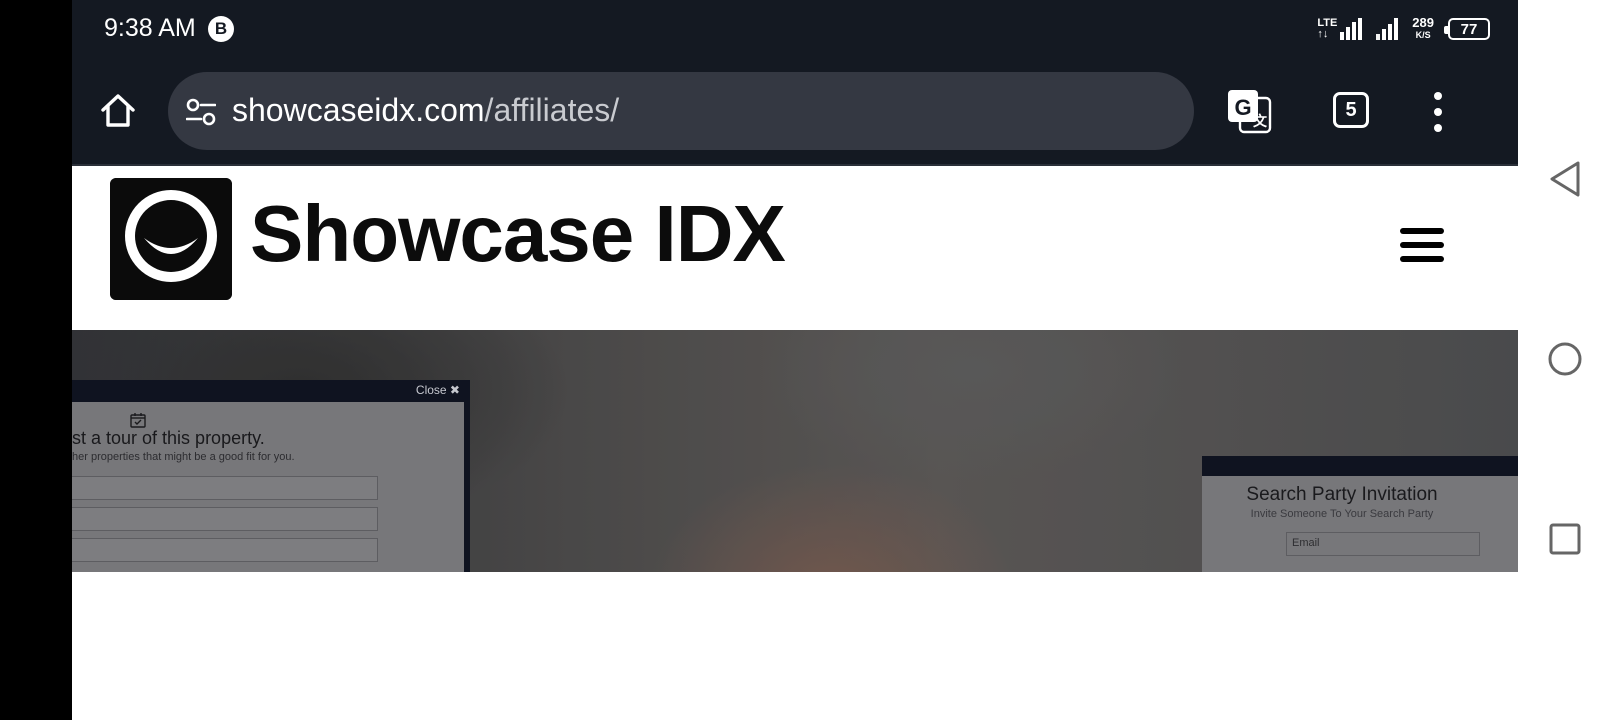 The width and height of the screenshot is (1612, 720). Describe the element at coordinates (225, 519) in the screenshot. I see `tour-email-field` at that location.